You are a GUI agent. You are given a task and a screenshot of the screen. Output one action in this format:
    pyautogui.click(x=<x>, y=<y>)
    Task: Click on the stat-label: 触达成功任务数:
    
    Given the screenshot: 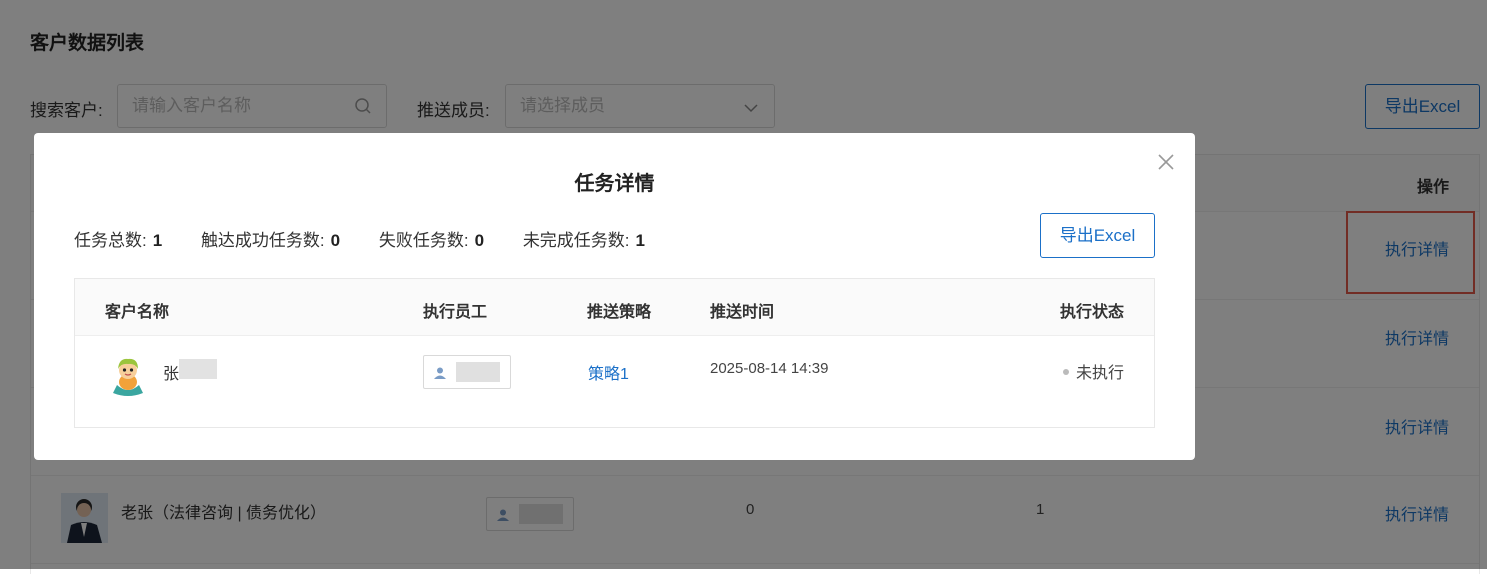 What is the action you would take?
    pyautogui.click(x=262, y=240)
    